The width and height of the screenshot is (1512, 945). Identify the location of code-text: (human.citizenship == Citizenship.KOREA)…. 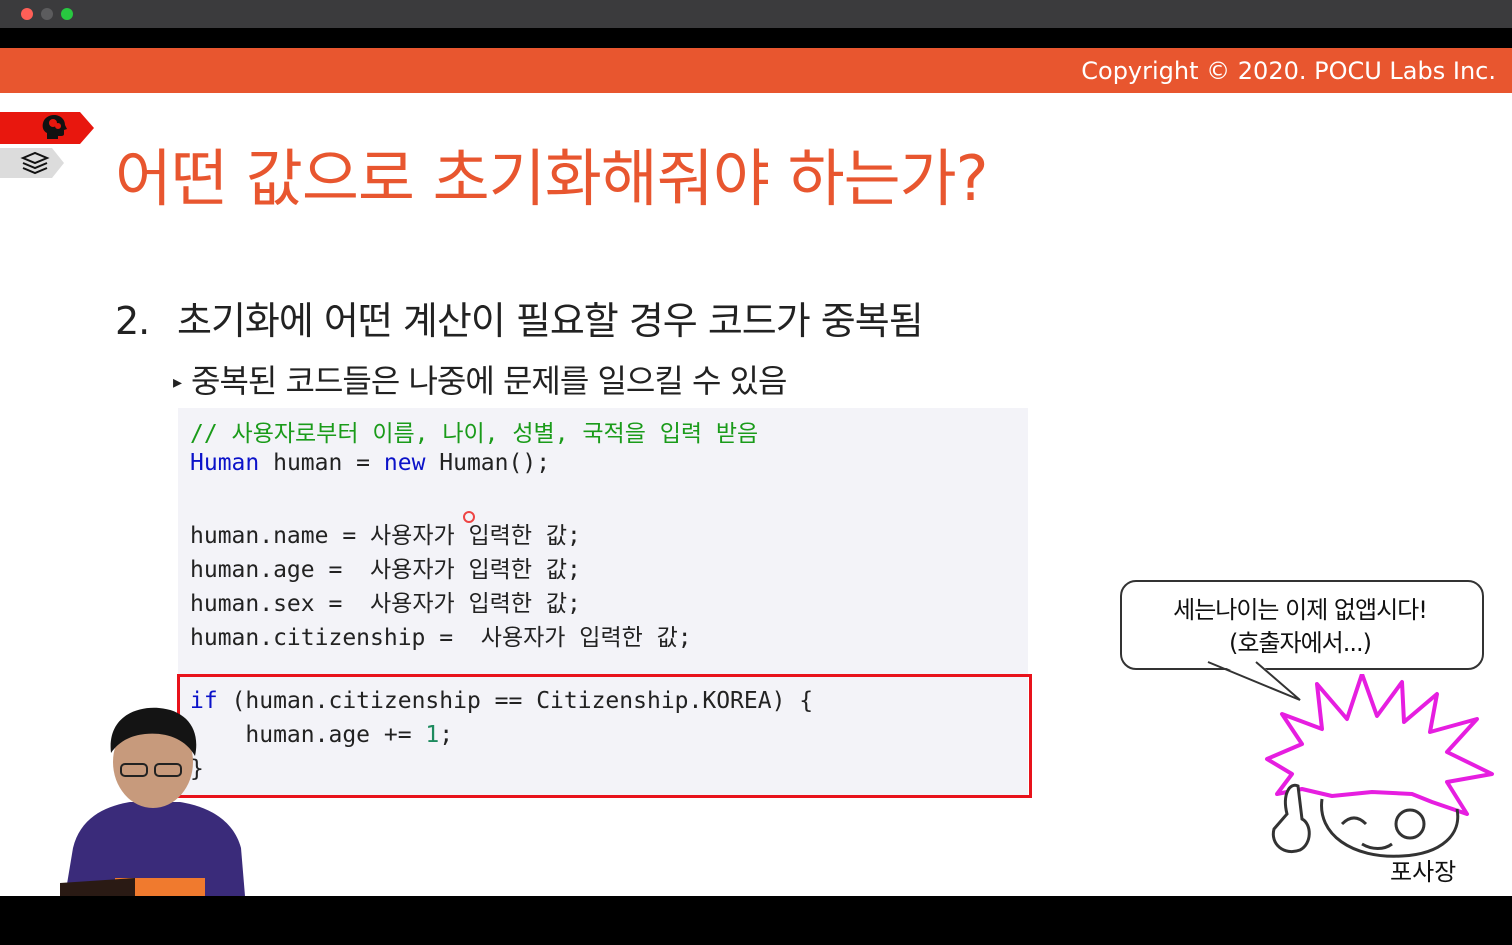
(515, 701).